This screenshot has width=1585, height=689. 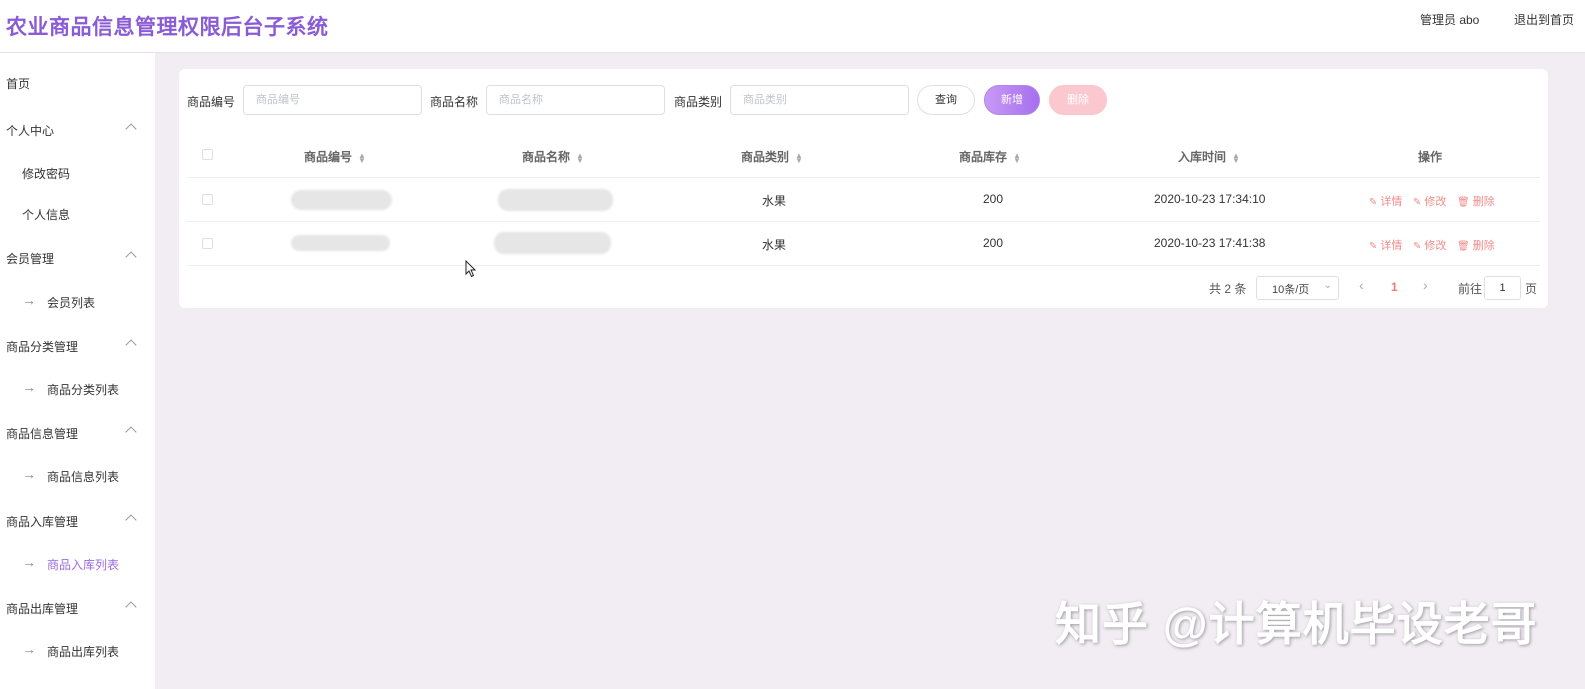 What do you see at coordinates (167, 27) in the screenshot?
I see `app-title: 农业商品信息管理权限后台子系统` at bounding box center [167, 27].